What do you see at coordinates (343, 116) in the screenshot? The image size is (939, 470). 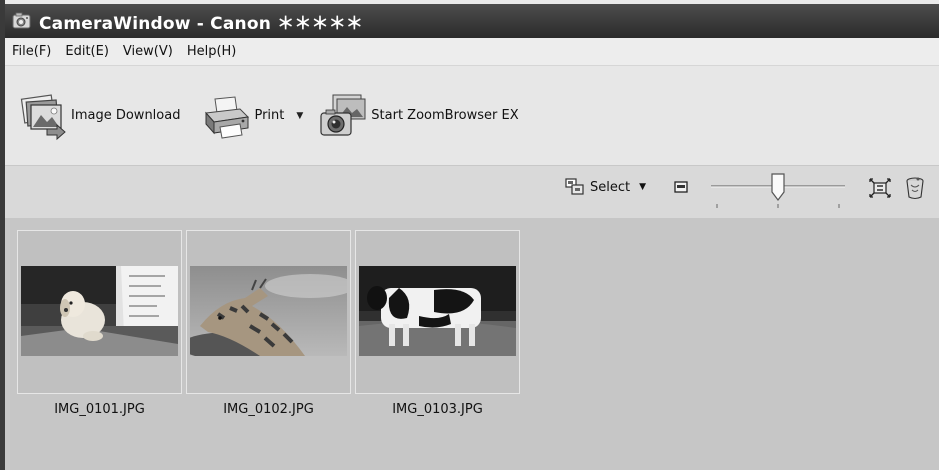 I see `zoombrowser-icon` at bounding box center [343, 116].